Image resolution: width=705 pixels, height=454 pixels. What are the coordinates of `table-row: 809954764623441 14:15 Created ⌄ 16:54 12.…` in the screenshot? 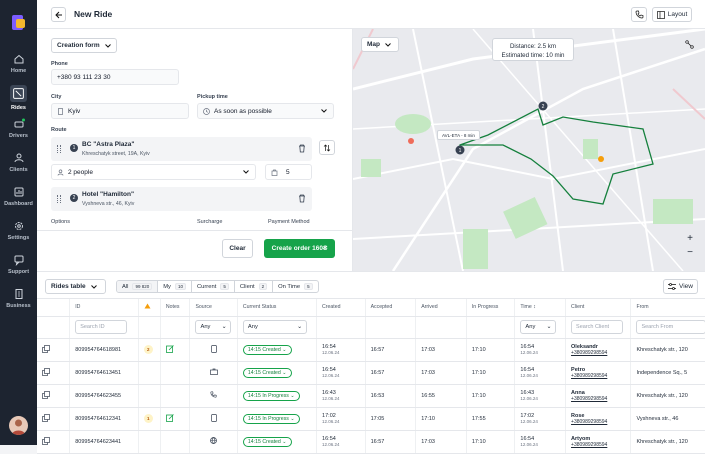 It's located at (371, 442).